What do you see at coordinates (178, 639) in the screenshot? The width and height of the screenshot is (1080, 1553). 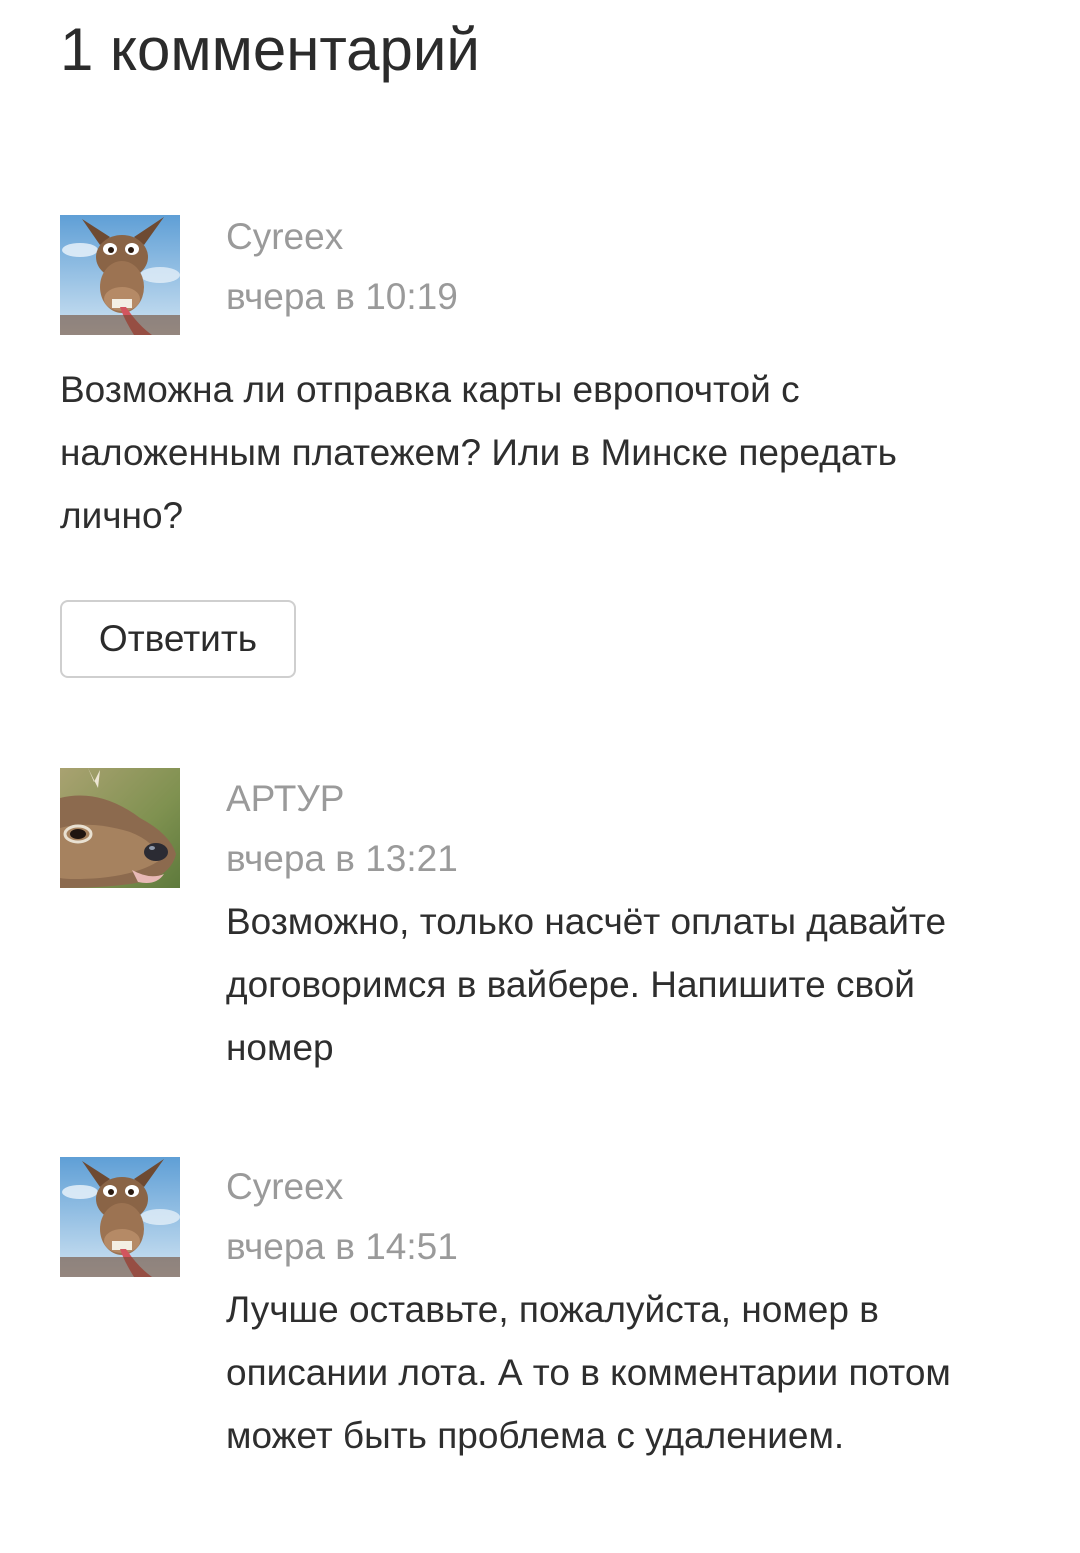 I see `reply-button: Ответить` at bounding box center [178, 639].